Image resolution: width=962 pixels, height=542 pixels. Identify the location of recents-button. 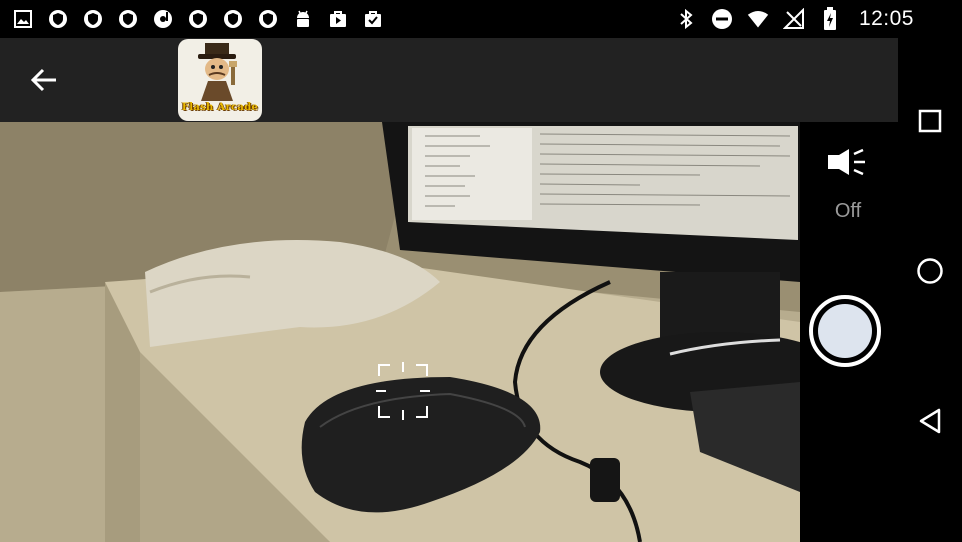
(930, 121).